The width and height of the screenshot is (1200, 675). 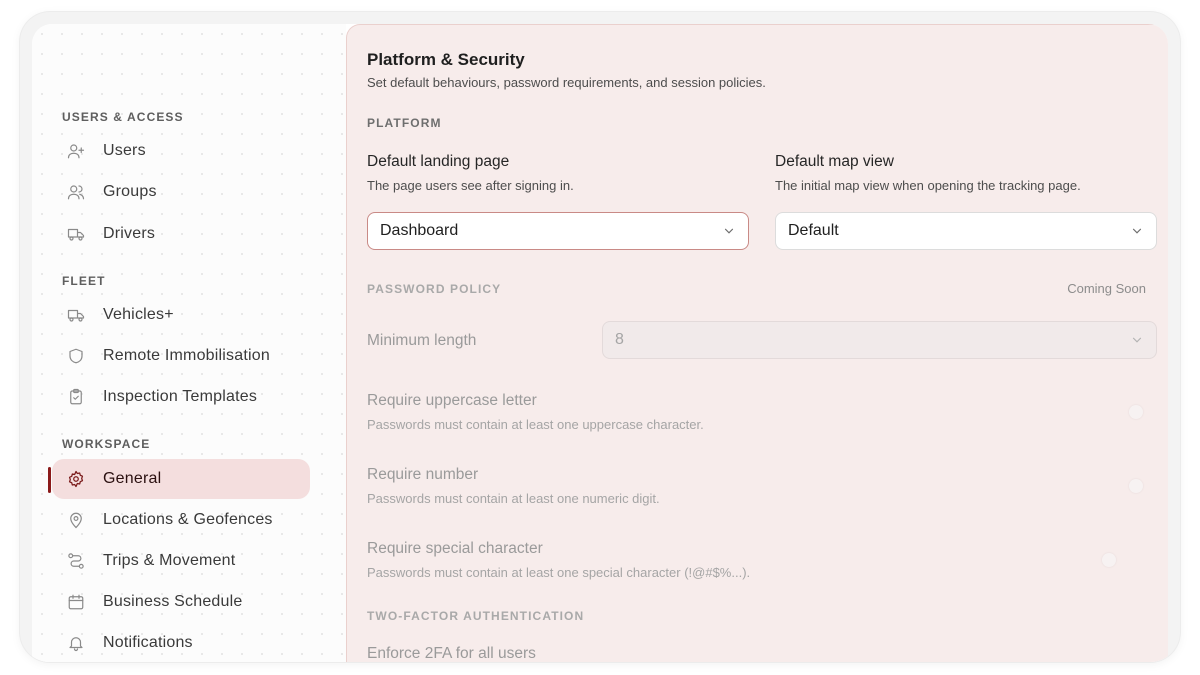 I want to click on map-view-select: Default, so click(x=966, y=231).